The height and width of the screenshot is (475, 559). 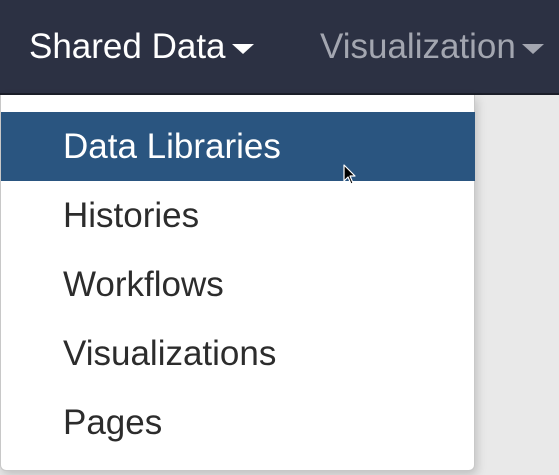 What do you see at coordinates (127, 46) in the screenshot?
I see `nav-shared-data-label: Shared Data` at bounding box center [127, 46].